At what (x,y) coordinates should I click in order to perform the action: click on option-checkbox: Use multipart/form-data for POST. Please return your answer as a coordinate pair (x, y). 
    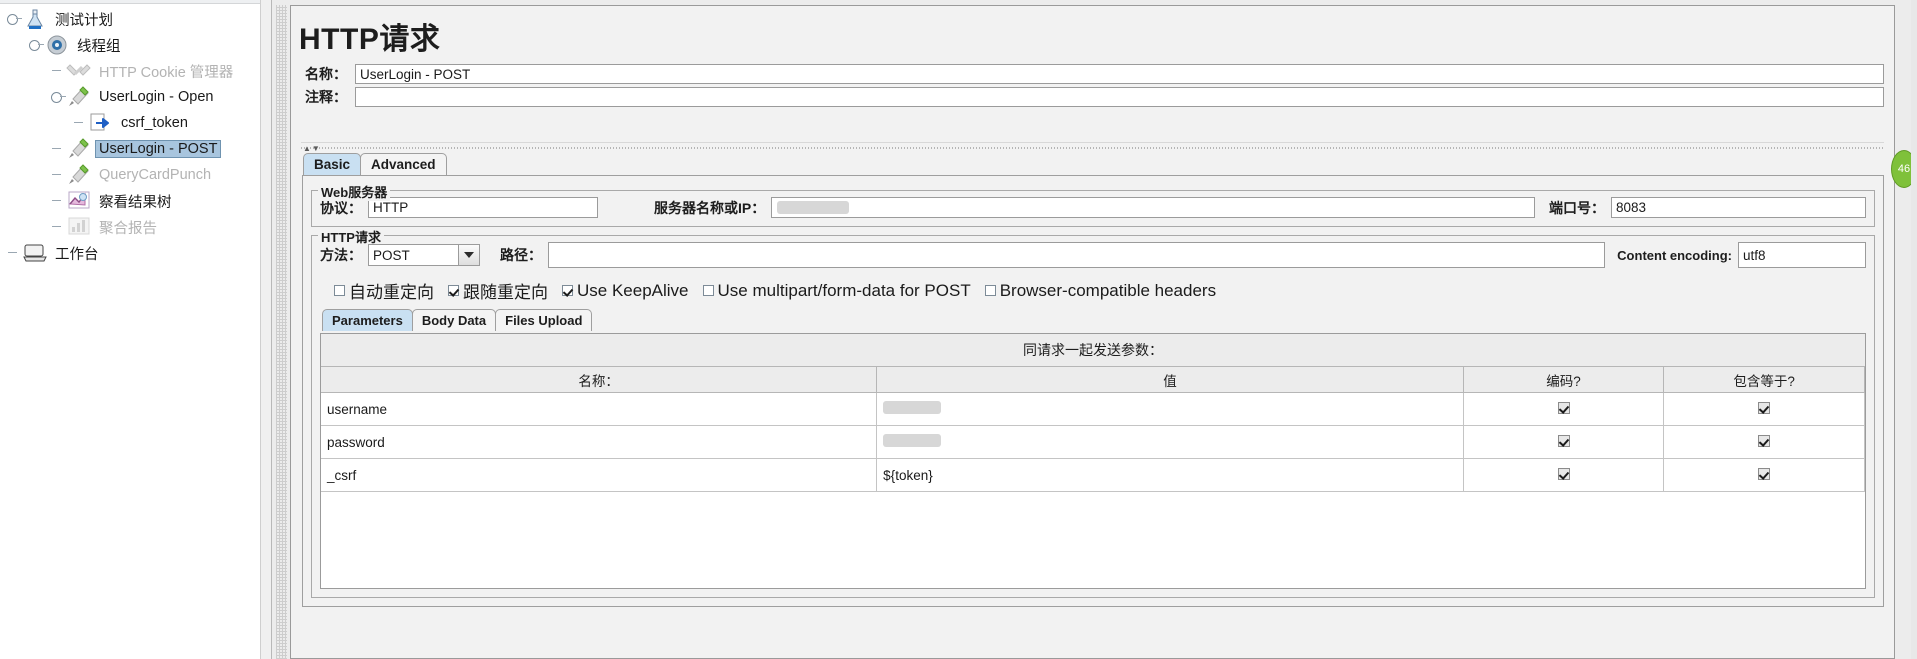
    Looking at the image, I should click on (836, 291).